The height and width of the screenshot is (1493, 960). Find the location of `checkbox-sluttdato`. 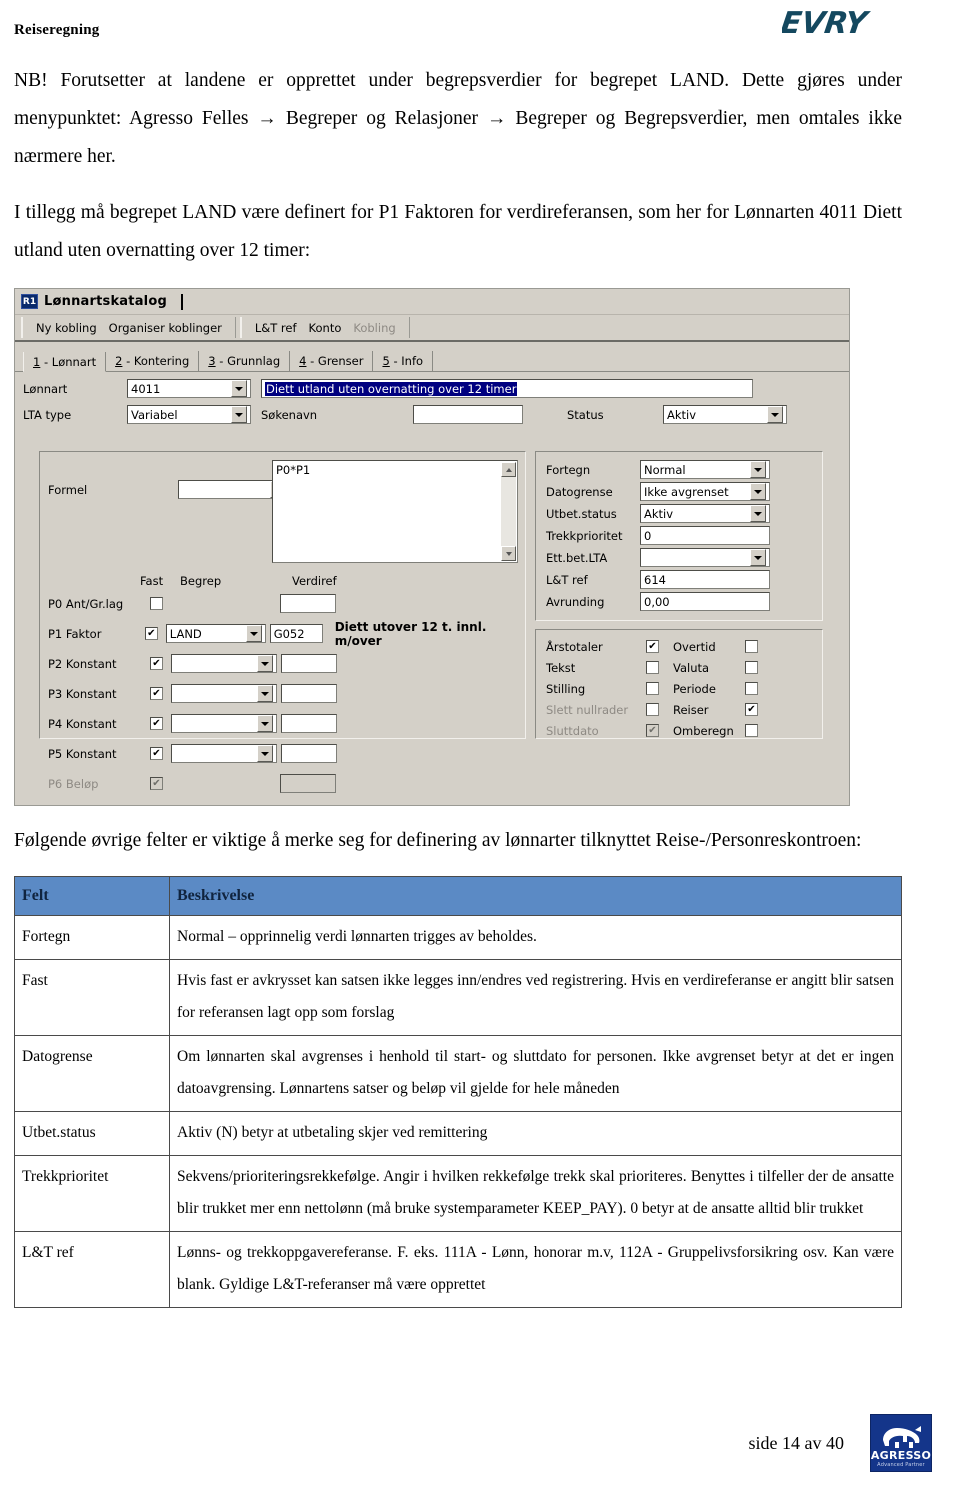

checkbox-sluttdato is located at coordinates (652, 730).